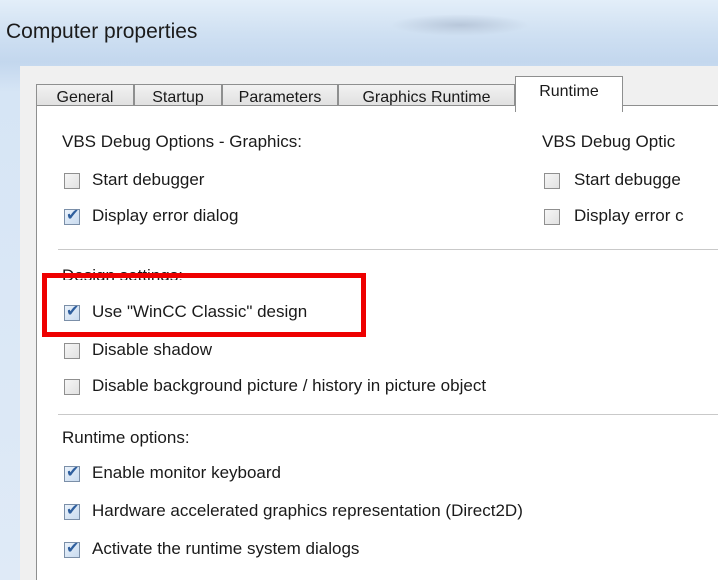  What do you see at coordinates (552, 181) in the screenshot?
I see `start-debugger-2-checkbox` at bounding box center [552, 181].